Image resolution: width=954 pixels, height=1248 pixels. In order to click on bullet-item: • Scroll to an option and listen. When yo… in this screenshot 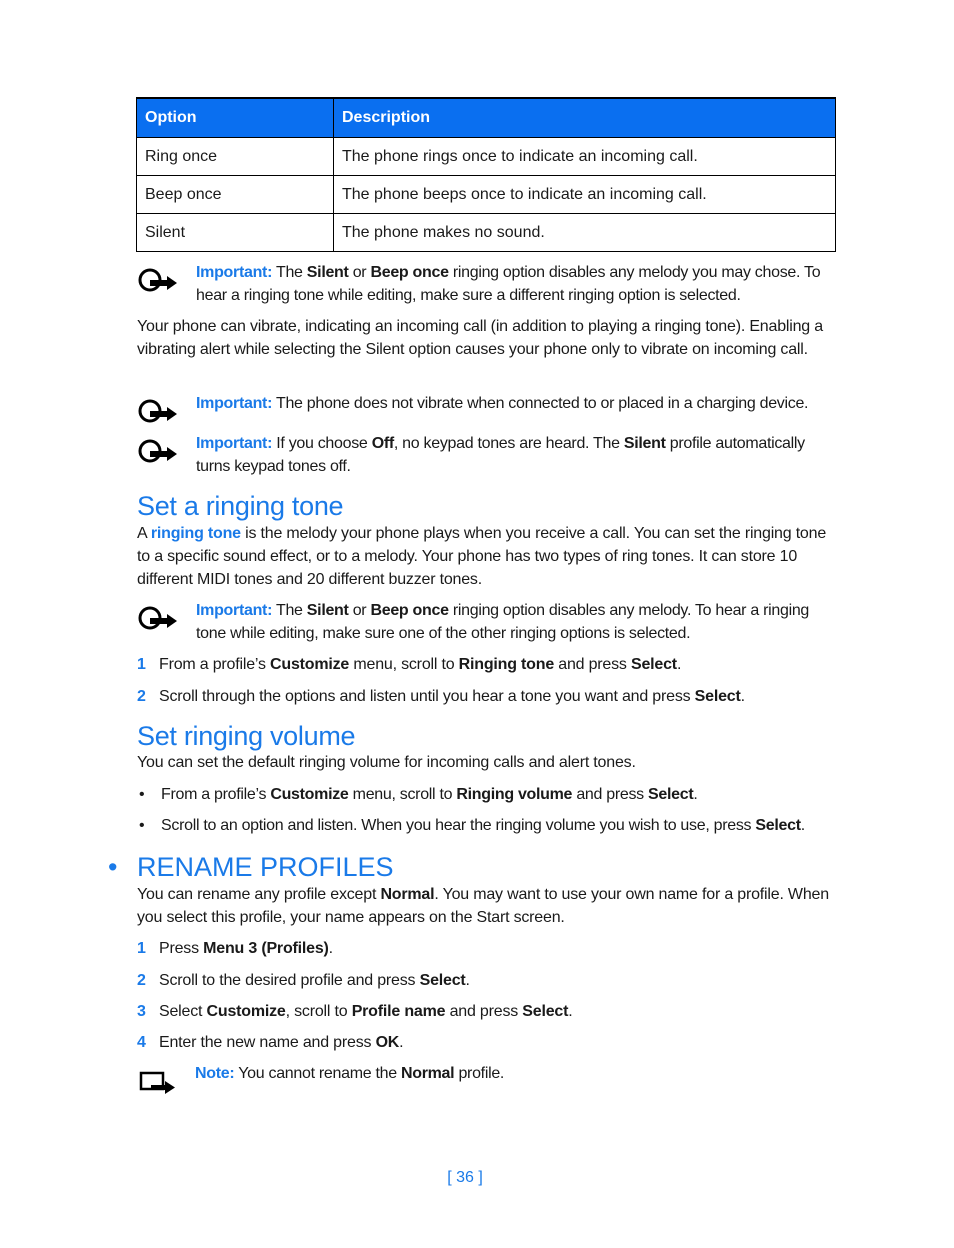, I will do `click(472, 825)`.